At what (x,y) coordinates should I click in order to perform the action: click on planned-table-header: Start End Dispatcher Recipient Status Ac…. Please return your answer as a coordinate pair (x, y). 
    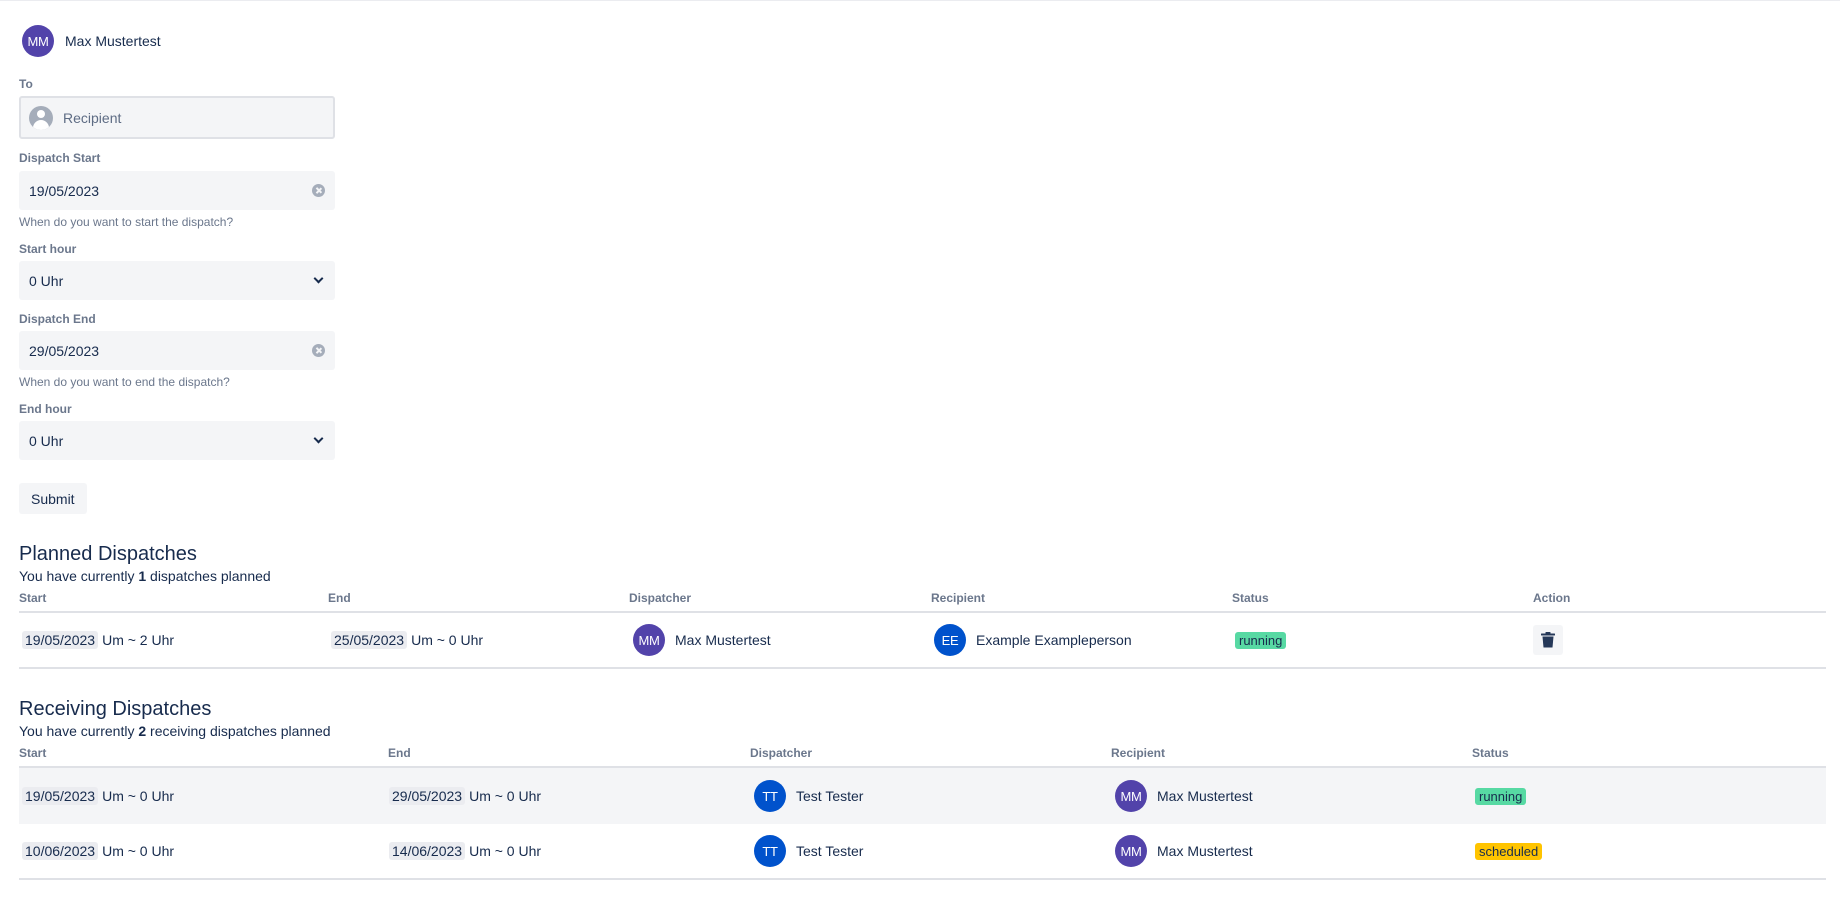
    Looking at the image, I should click on (922, 602).